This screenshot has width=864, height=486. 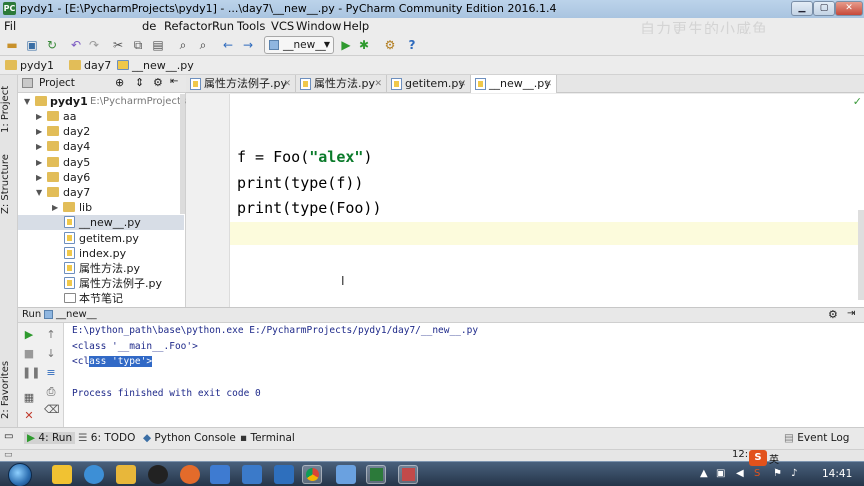 What do you see at coordinates (190, 474) in the screenshot?
I see `taskbar-firefox` at bounding box center [190, 474].